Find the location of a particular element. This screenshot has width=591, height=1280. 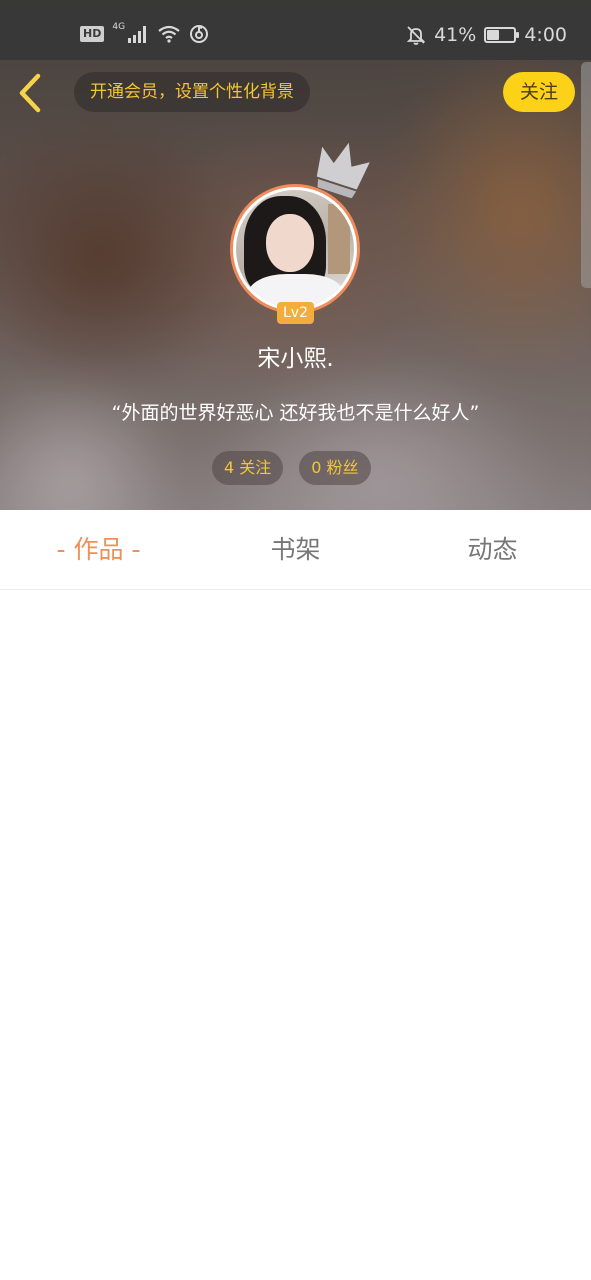

avatar-photo is located at coordinates (295, 249).